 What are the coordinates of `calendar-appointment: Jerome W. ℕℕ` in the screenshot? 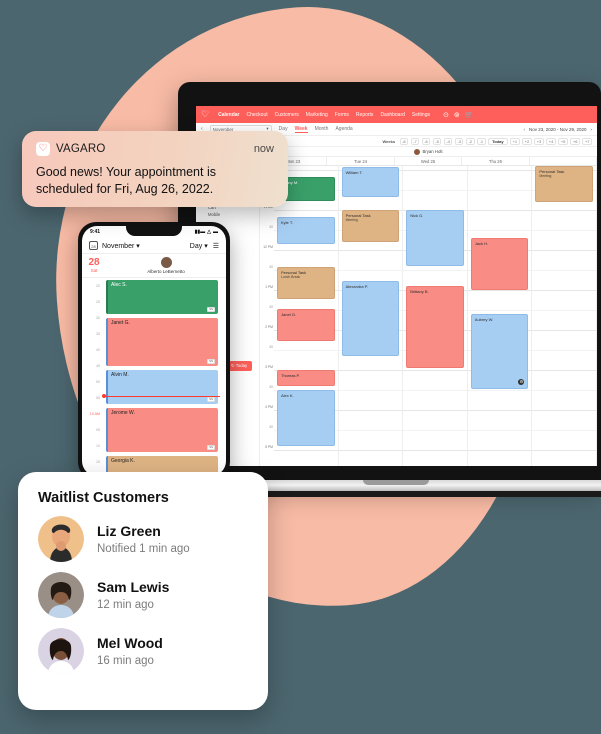 It's located at (162, 430).